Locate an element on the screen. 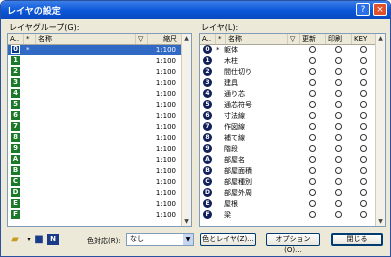 Image resolution: width=391 pixels, height=257 pixels. layer-row: 4 通り芯 is located at coordinates (288, 94).